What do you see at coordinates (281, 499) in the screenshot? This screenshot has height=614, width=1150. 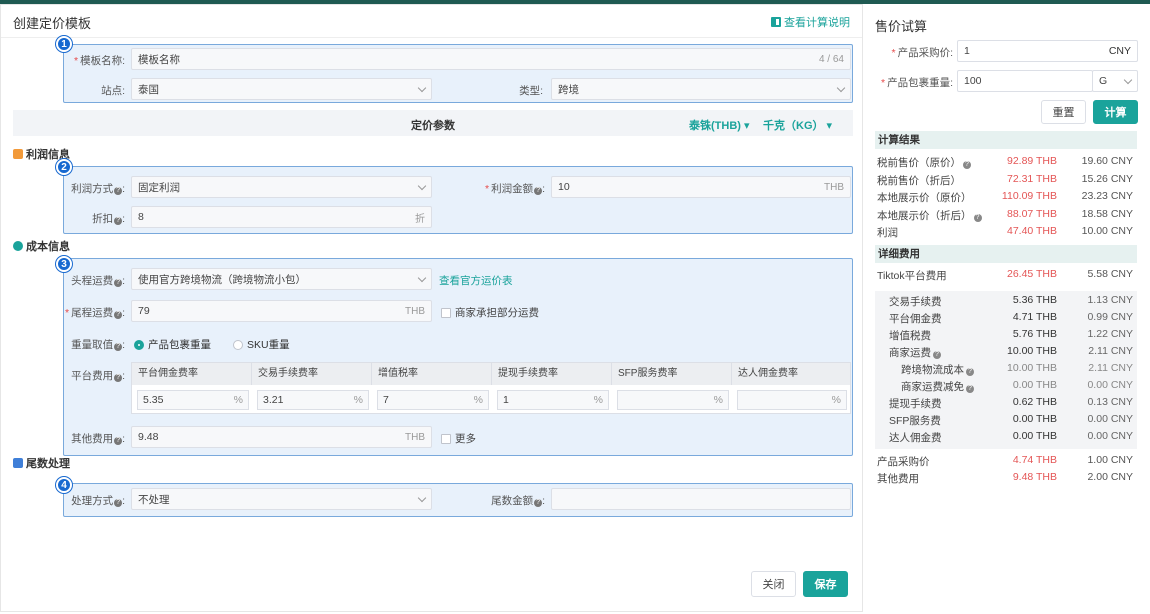 I see `tail-method-select: 不处理` at bounding box center [281, 499].